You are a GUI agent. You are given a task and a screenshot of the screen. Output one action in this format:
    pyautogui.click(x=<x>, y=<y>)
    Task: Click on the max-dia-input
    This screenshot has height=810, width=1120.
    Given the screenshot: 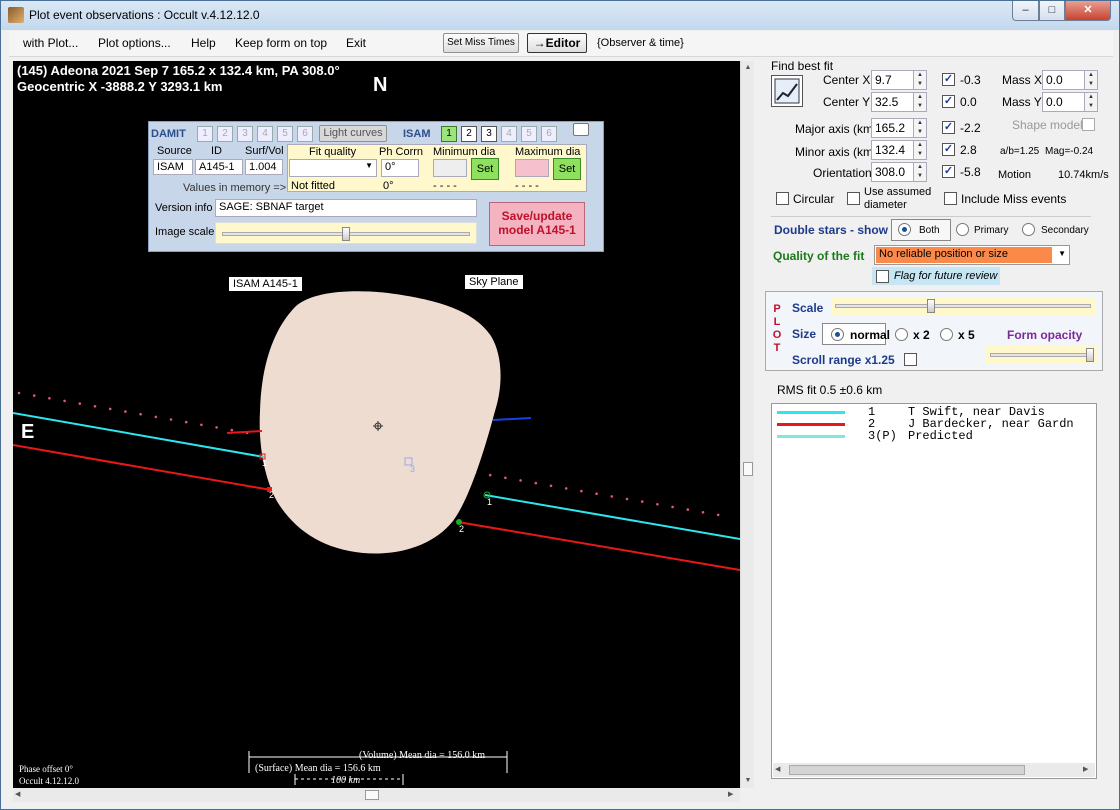 What is the action you would take?
    pyautogui.click(x=532, y=168)
    